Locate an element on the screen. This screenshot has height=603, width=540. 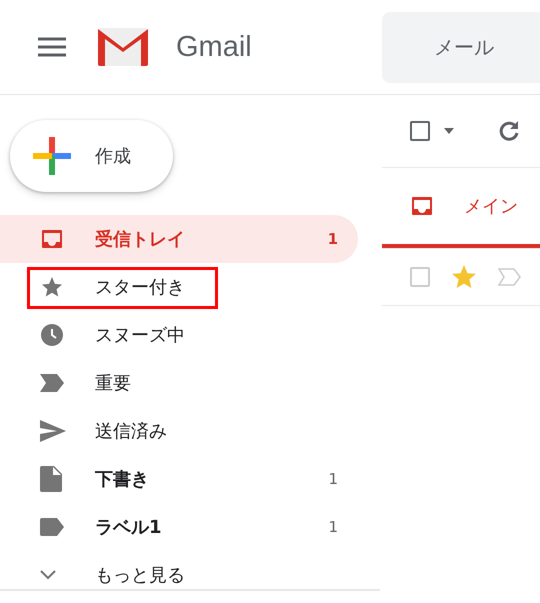
document-icon is located at coordinates (51, 479).